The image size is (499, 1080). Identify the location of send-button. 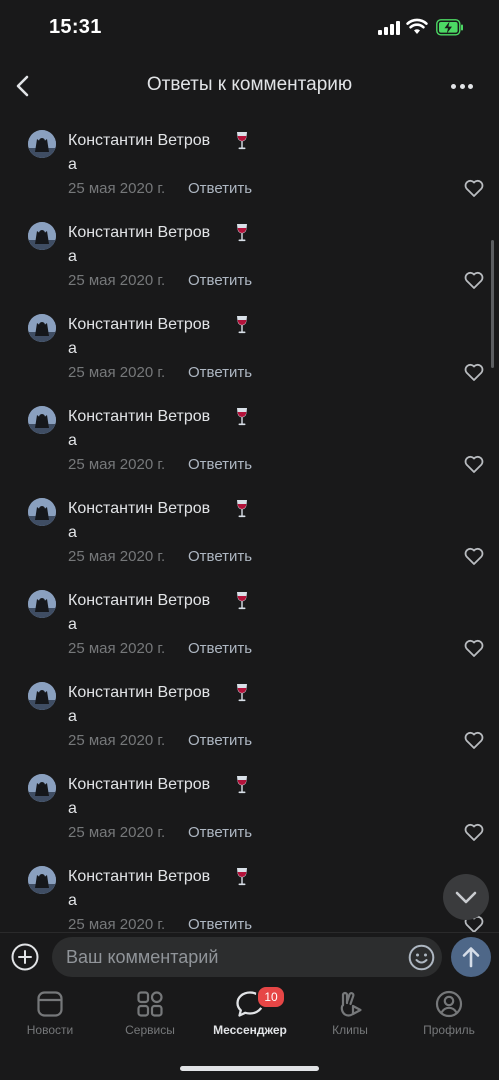
(471, 957).